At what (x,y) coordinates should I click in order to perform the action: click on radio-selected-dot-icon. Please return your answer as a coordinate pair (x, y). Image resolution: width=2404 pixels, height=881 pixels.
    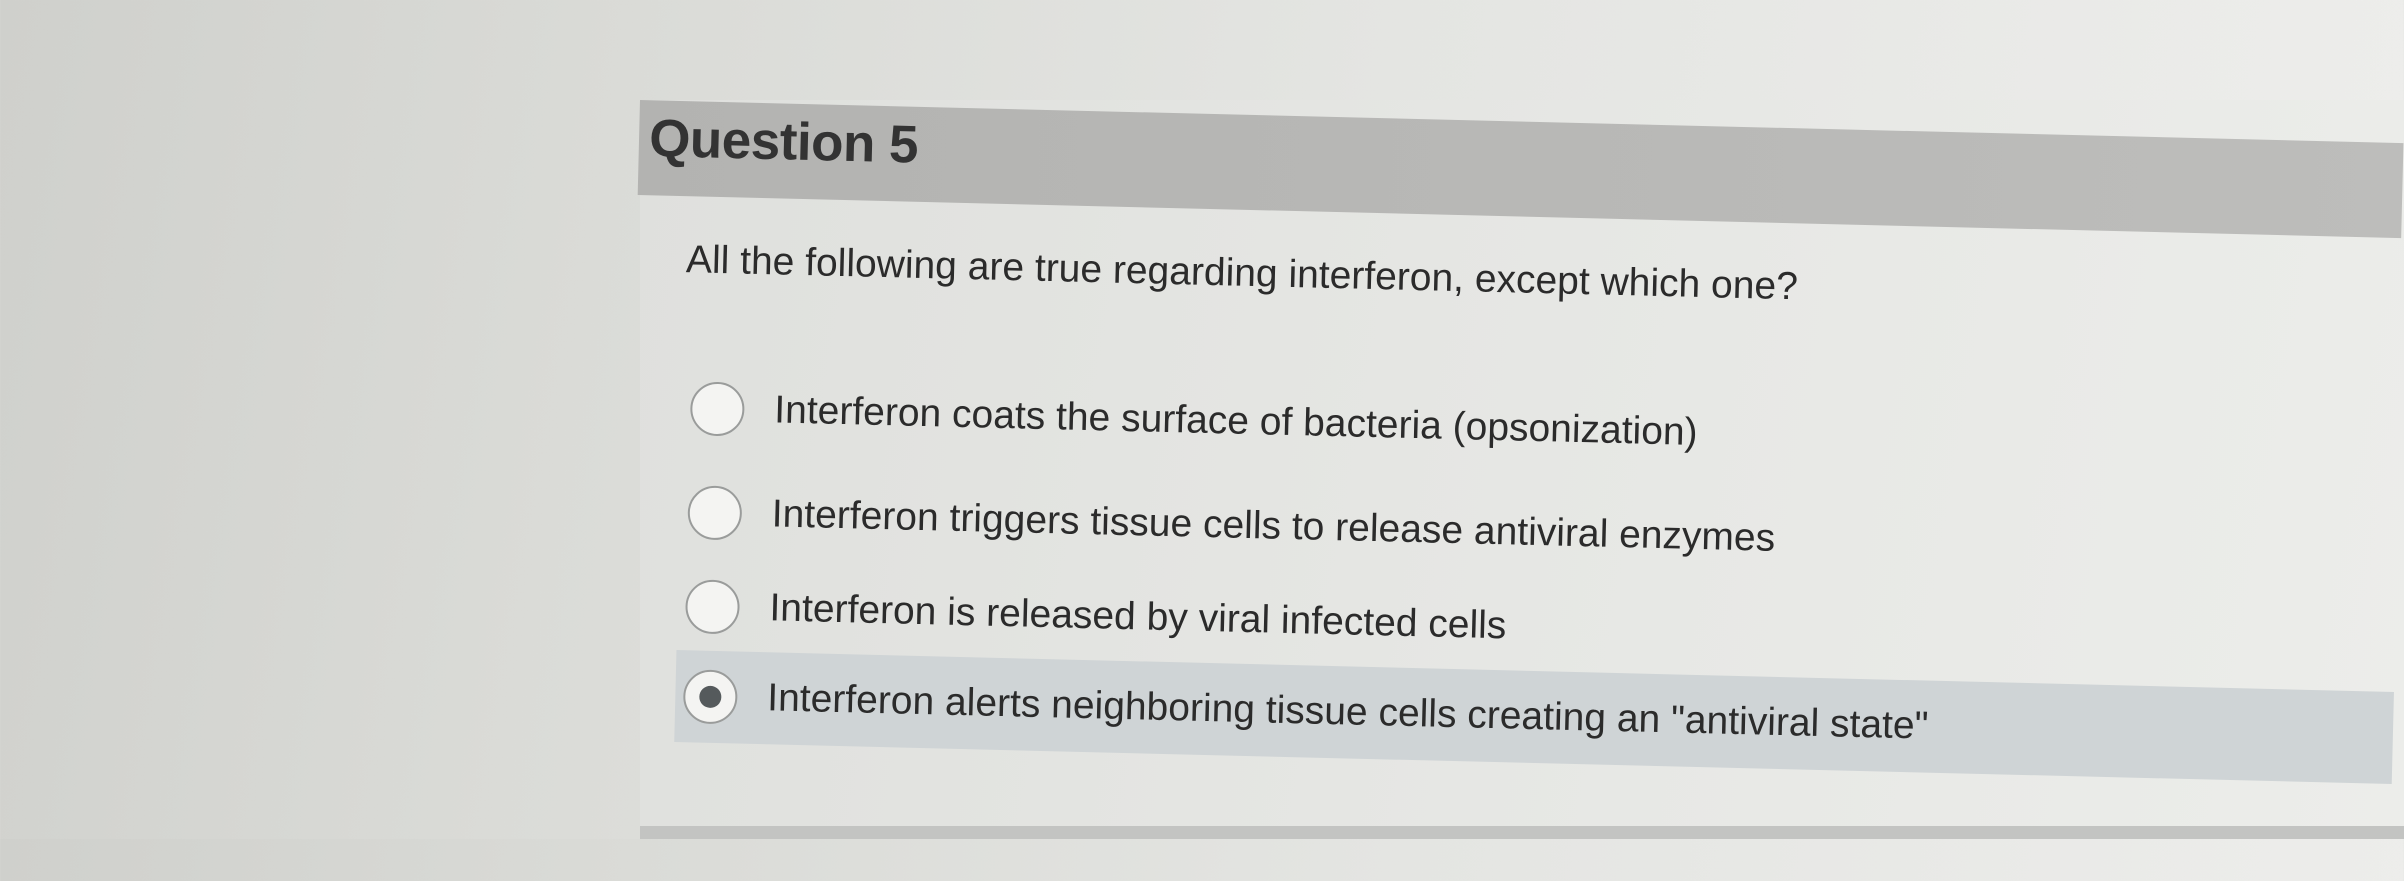
    Looking at the image, I should click on (710, 697).